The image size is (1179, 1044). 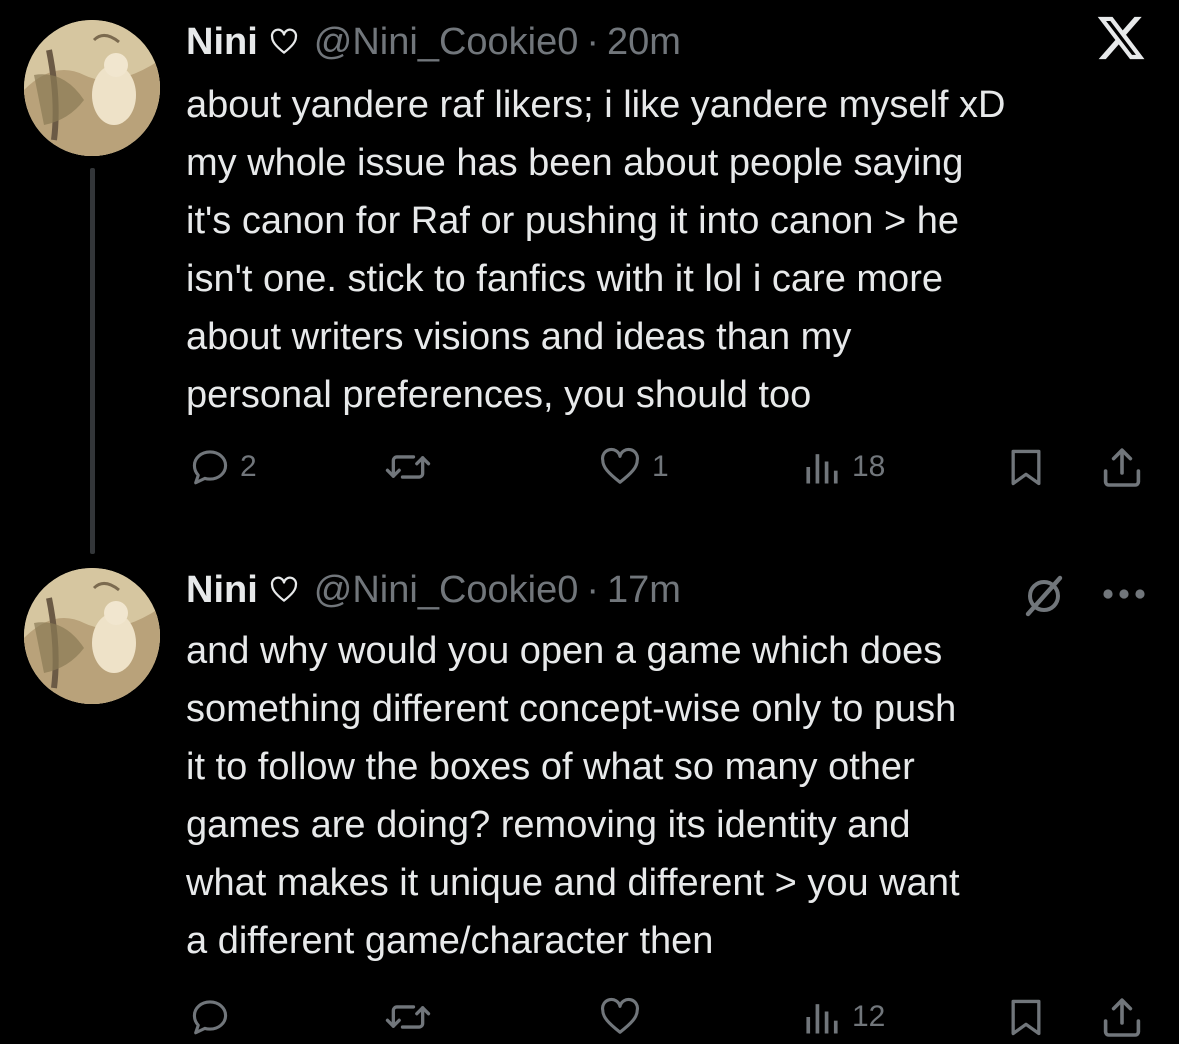 I want to click on reply-button, so click(x=214, y=1017).